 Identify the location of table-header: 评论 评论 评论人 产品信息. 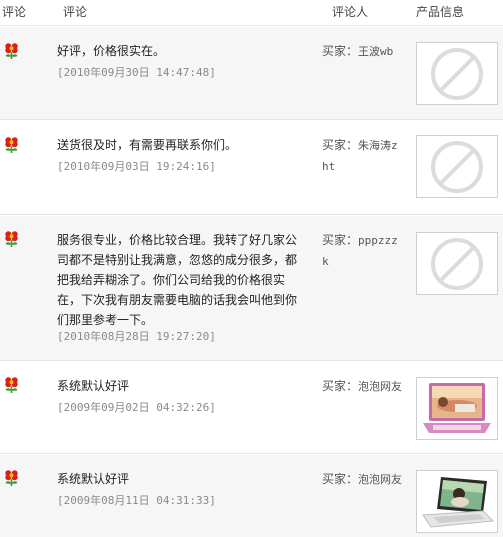
(251, 13).